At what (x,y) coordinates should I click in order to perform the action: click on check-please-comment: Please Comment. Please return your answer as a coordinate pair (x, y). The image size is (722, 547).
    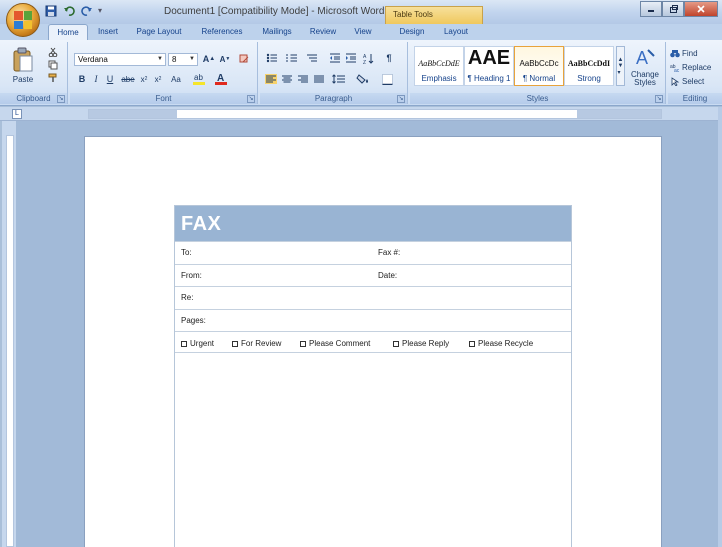
    Looking at the image, I should click on (335, 343).